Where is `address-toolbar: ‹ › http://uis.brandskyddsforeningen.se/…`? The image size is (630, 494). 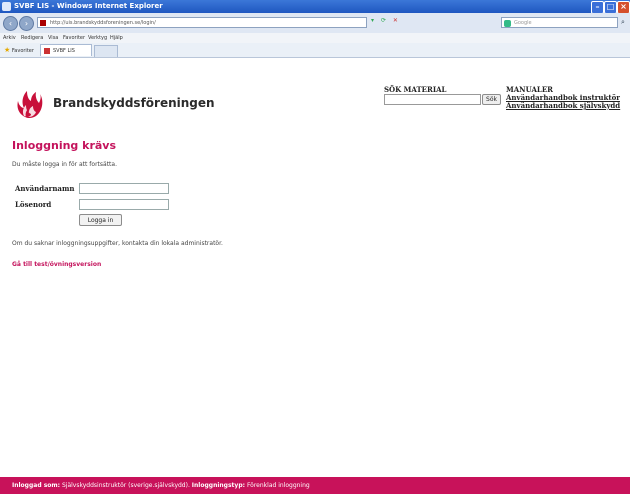 address-toolbar: ‹ › http://uis.brandskyddsforeningen.se/… is located at coordinates (315, 23).